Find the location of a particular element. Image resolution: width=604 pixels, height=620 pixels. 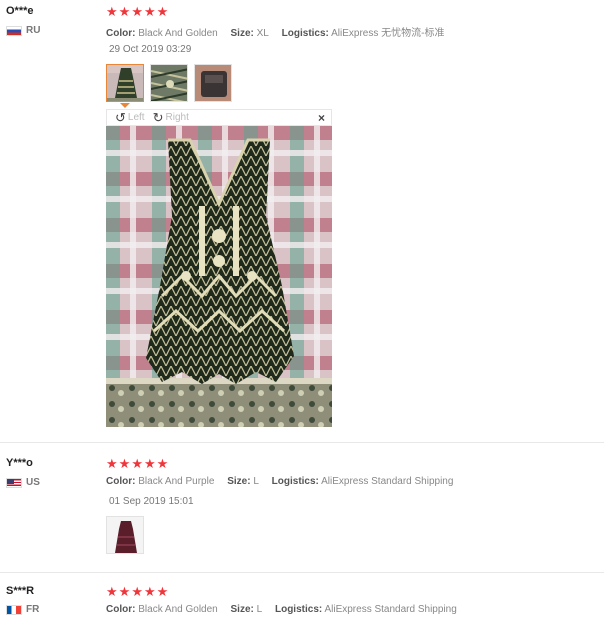

country-code: US is located at coordinates (33, 482).